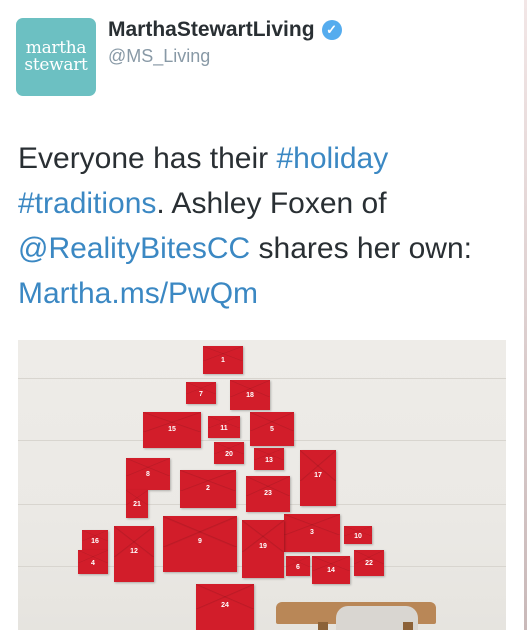 This screenshot has height=630, width=527. Describe the element at coordinates (262, 378) in the screenshot. I see `wall-plank-line` at that location.